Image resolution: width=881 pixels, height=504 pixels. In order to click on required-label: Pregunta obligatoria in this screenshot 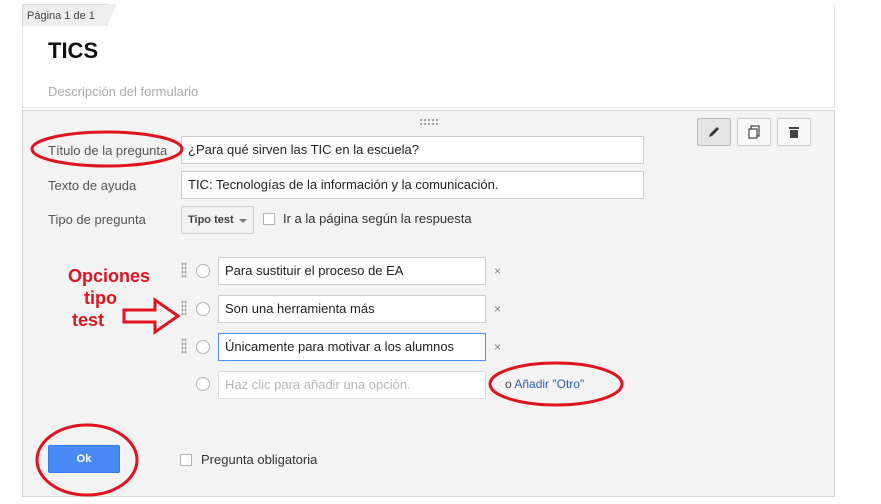, I will do `click(259, 459)`.